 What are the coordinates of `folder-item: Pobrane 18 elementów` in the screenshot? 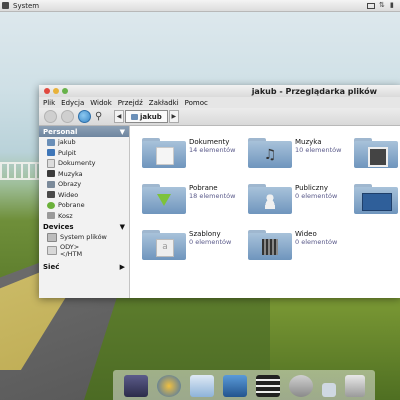 It's located at (188, 199).